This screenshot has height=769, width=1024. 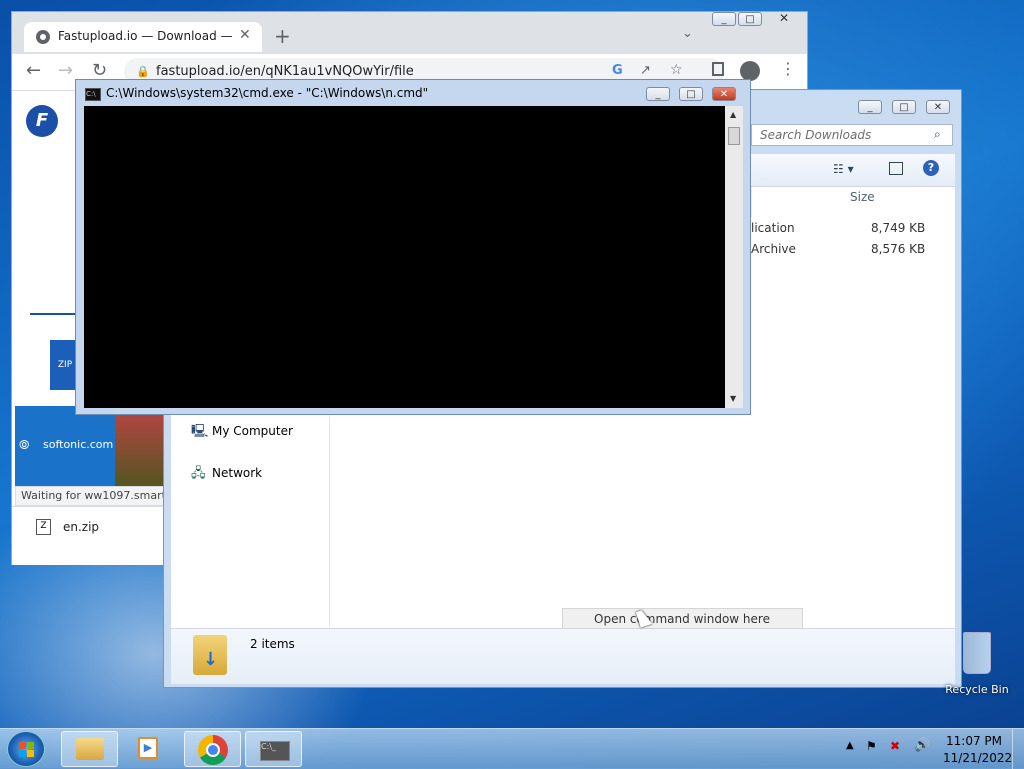 I want to click on browser-tab: Fastupload.io — Download — en ✕, so click(x=143, y=37).